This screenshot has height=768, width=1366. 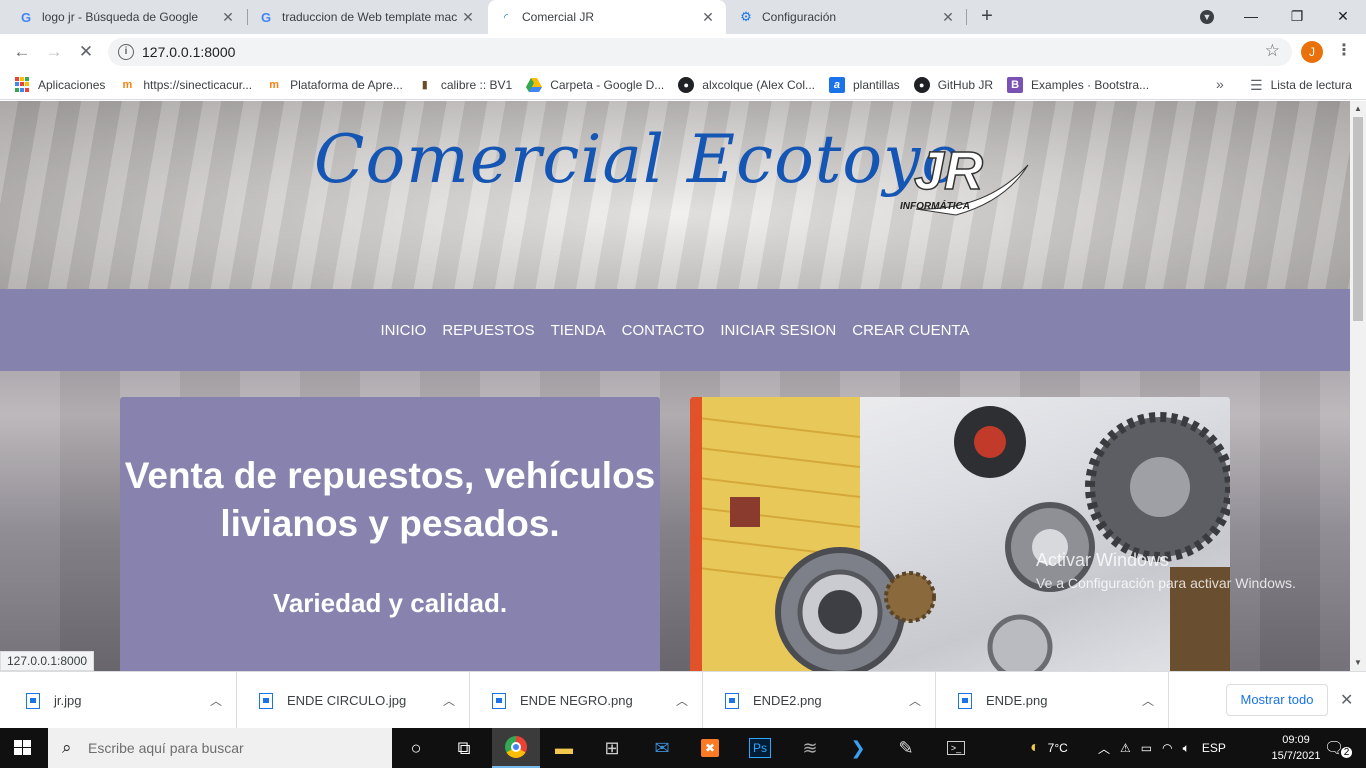 What do you see at coordinates (464, 748) in the screenshot?
I see `task-view-icon: ⧉` at bounding box center [464, 748].